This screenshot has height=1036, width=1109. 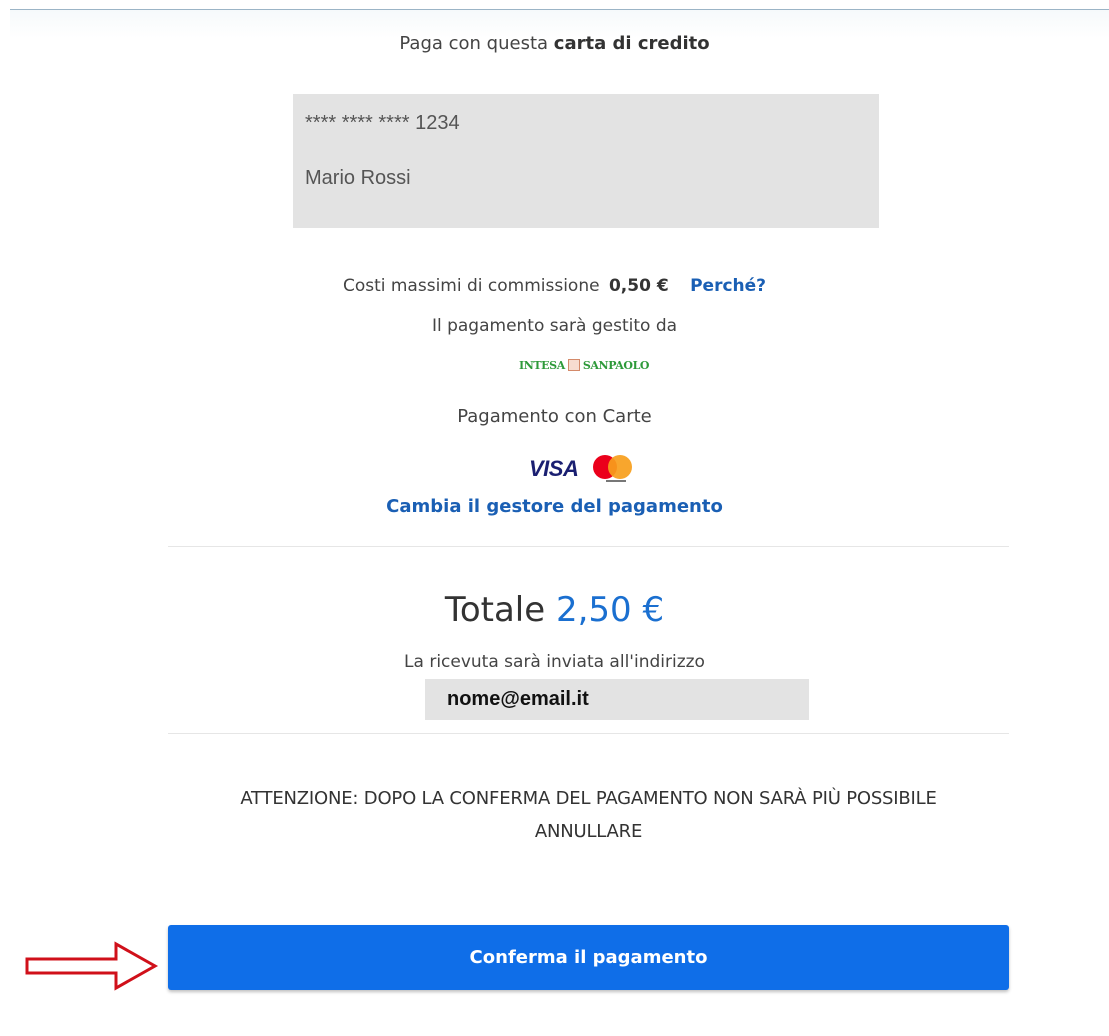 I want to click on mastercard-caption-mark, so click(x=616, y=481).